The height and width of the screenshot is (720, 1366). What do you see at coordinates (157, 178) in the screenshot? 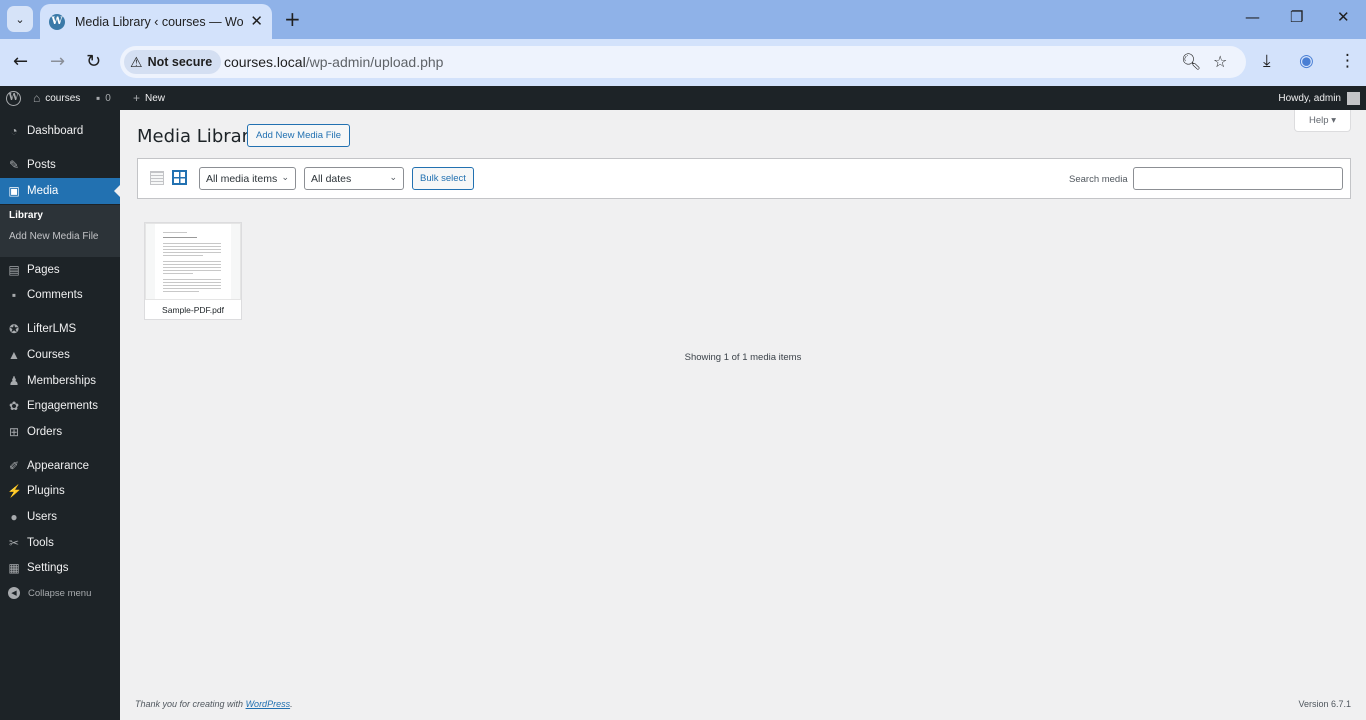
I see `list-view-icon` at bounding box center [157, 178].